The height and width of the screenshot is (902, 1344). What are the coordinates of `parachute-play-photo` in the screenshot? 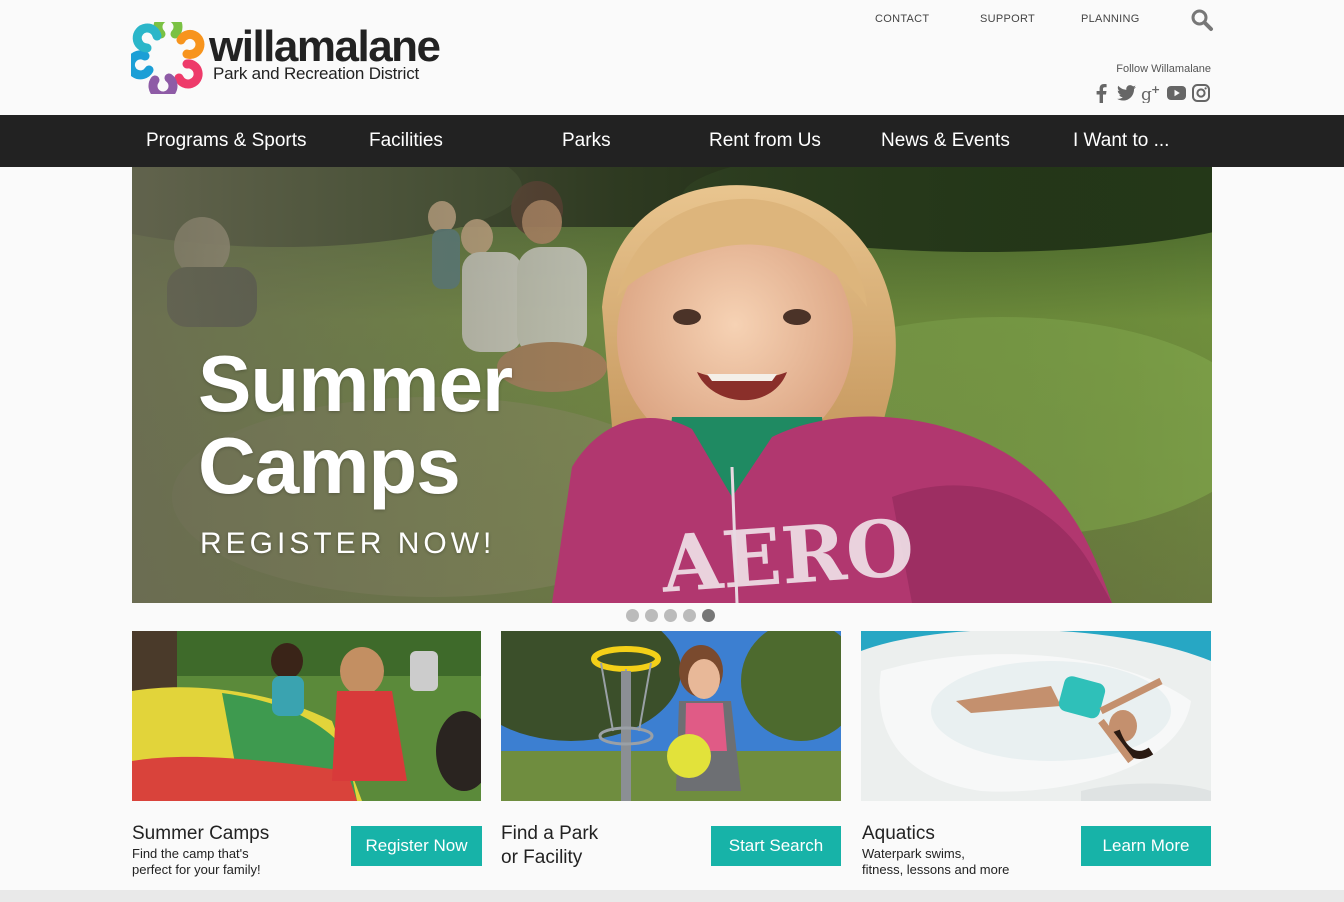 It's located at (306, 716).